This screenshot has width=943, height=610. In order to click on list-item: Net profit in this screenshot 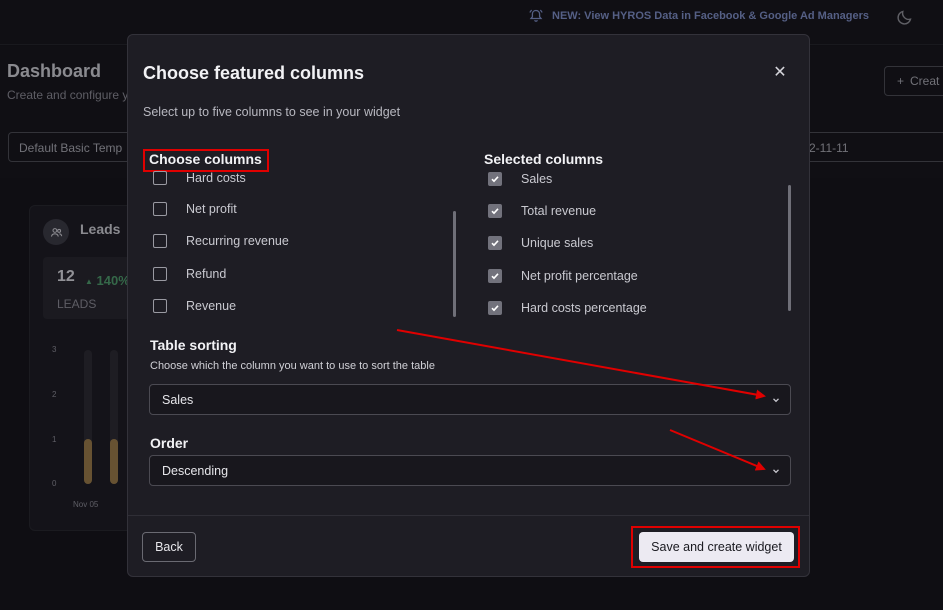, I will do `click(195, 209)`.